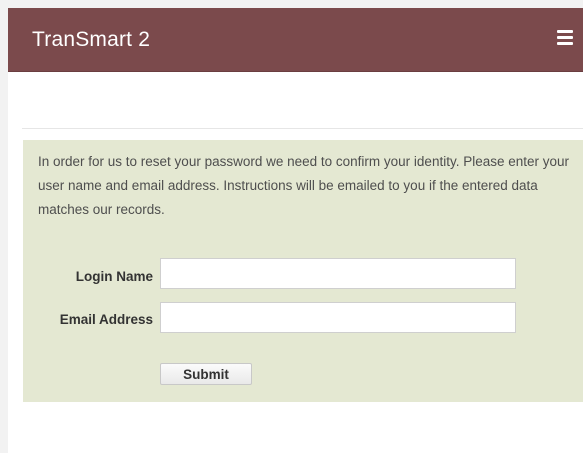  What do you see at coordinates (206, 374) in the screenshot?
I see `submit-button: Submit` at bounding box center [206, 374].